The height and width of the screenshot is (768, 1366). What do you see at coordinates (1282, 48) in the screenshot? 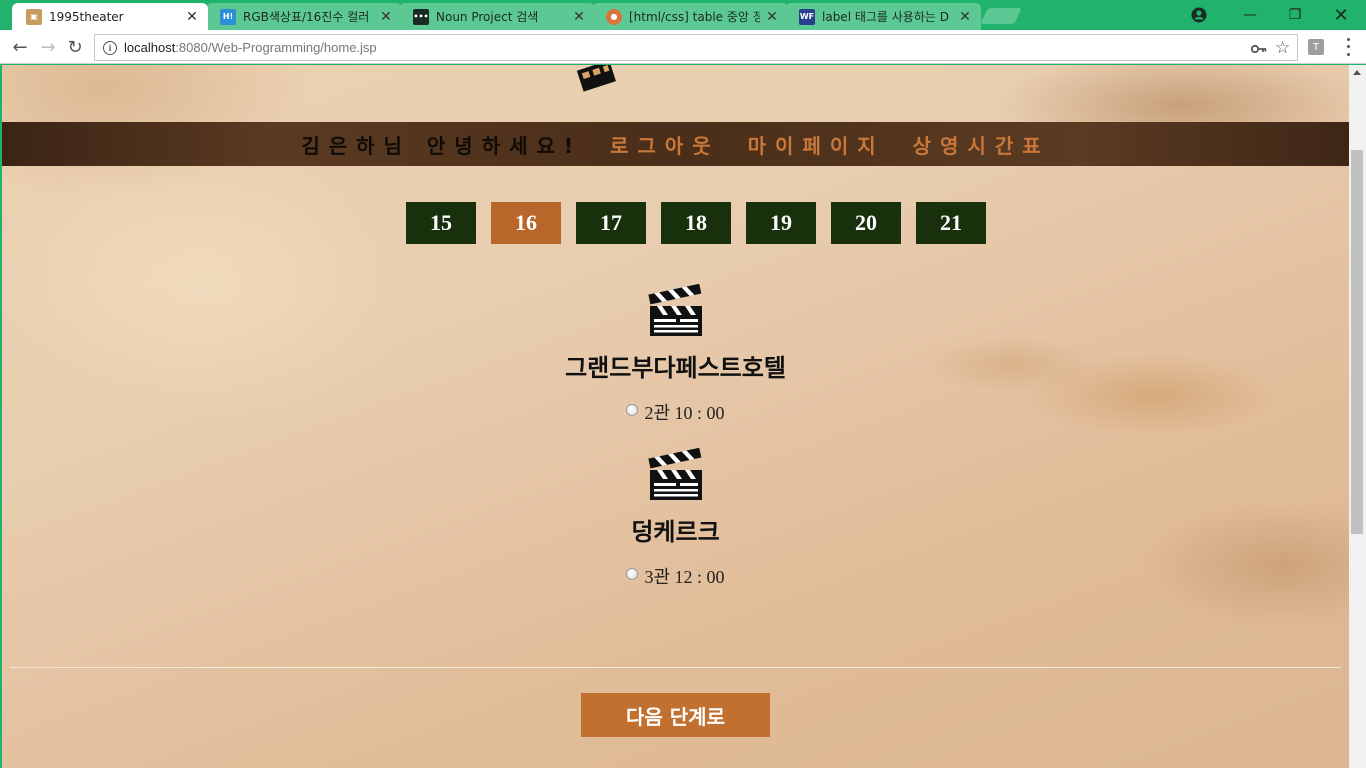
I see `bookmark-star-icon: ☆` at bounding box center [1282, 48].